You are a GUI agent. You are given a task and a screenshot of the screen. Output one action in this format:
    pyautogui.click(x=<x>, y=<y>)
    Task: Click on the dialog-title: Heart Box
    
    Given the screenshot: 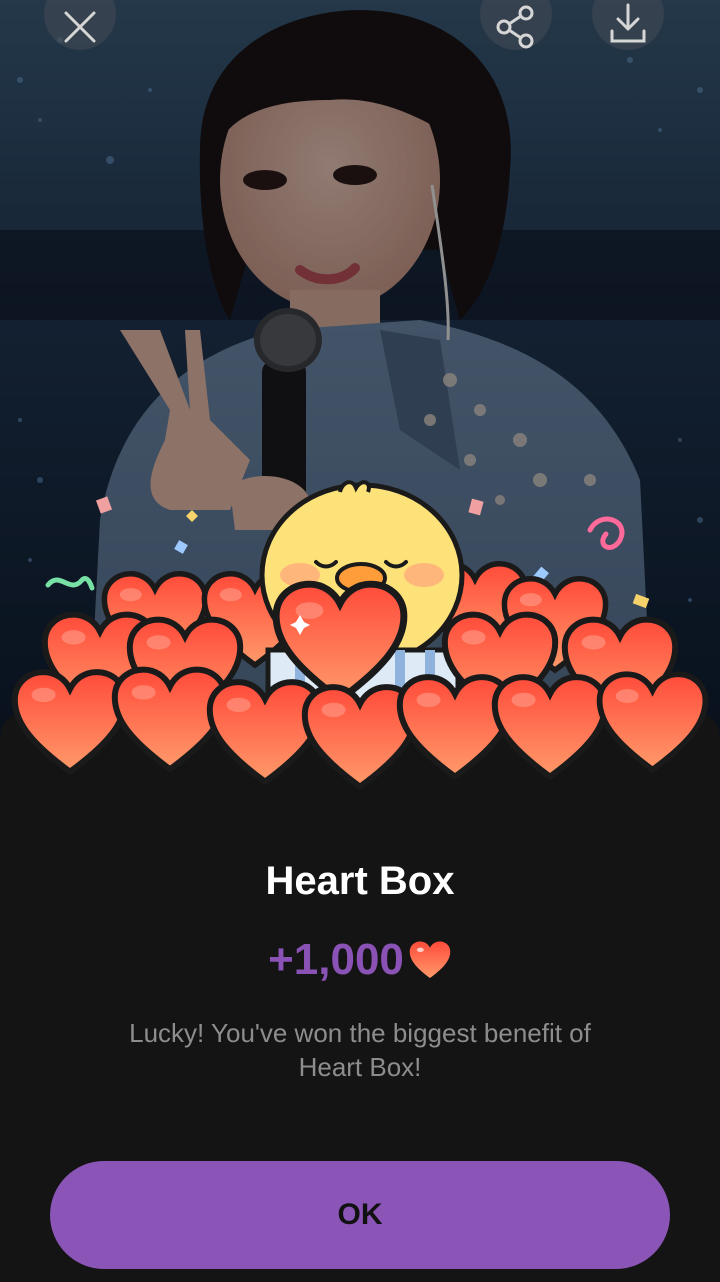 What is the action you would take?
    pyautogui.click(x=360, y=881)
    